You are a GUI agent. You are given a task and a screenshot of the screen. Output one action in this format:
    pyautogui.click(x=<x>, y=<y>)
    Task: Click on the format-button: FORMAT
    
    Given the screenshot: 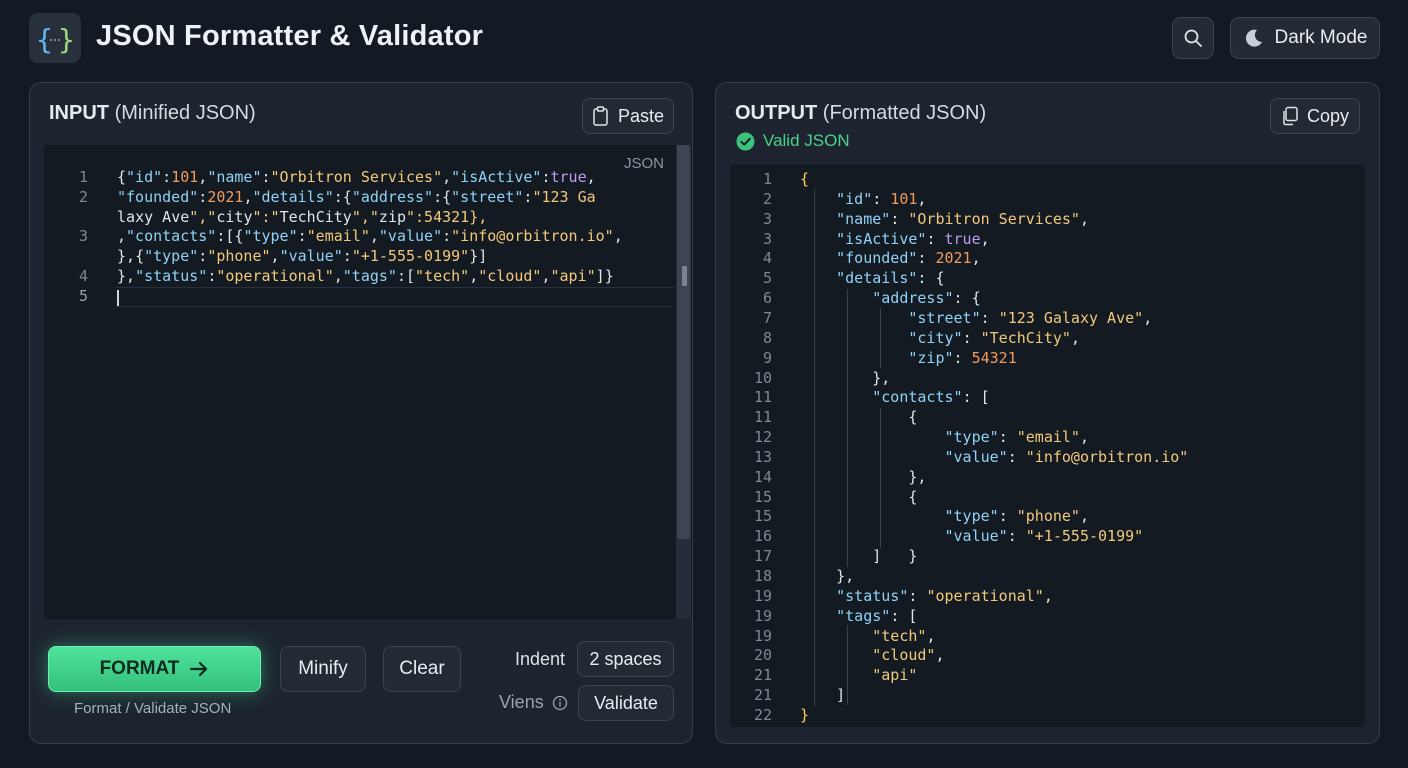 What is the action you would take?
    pyautogui.click(x=154, y=669)
    